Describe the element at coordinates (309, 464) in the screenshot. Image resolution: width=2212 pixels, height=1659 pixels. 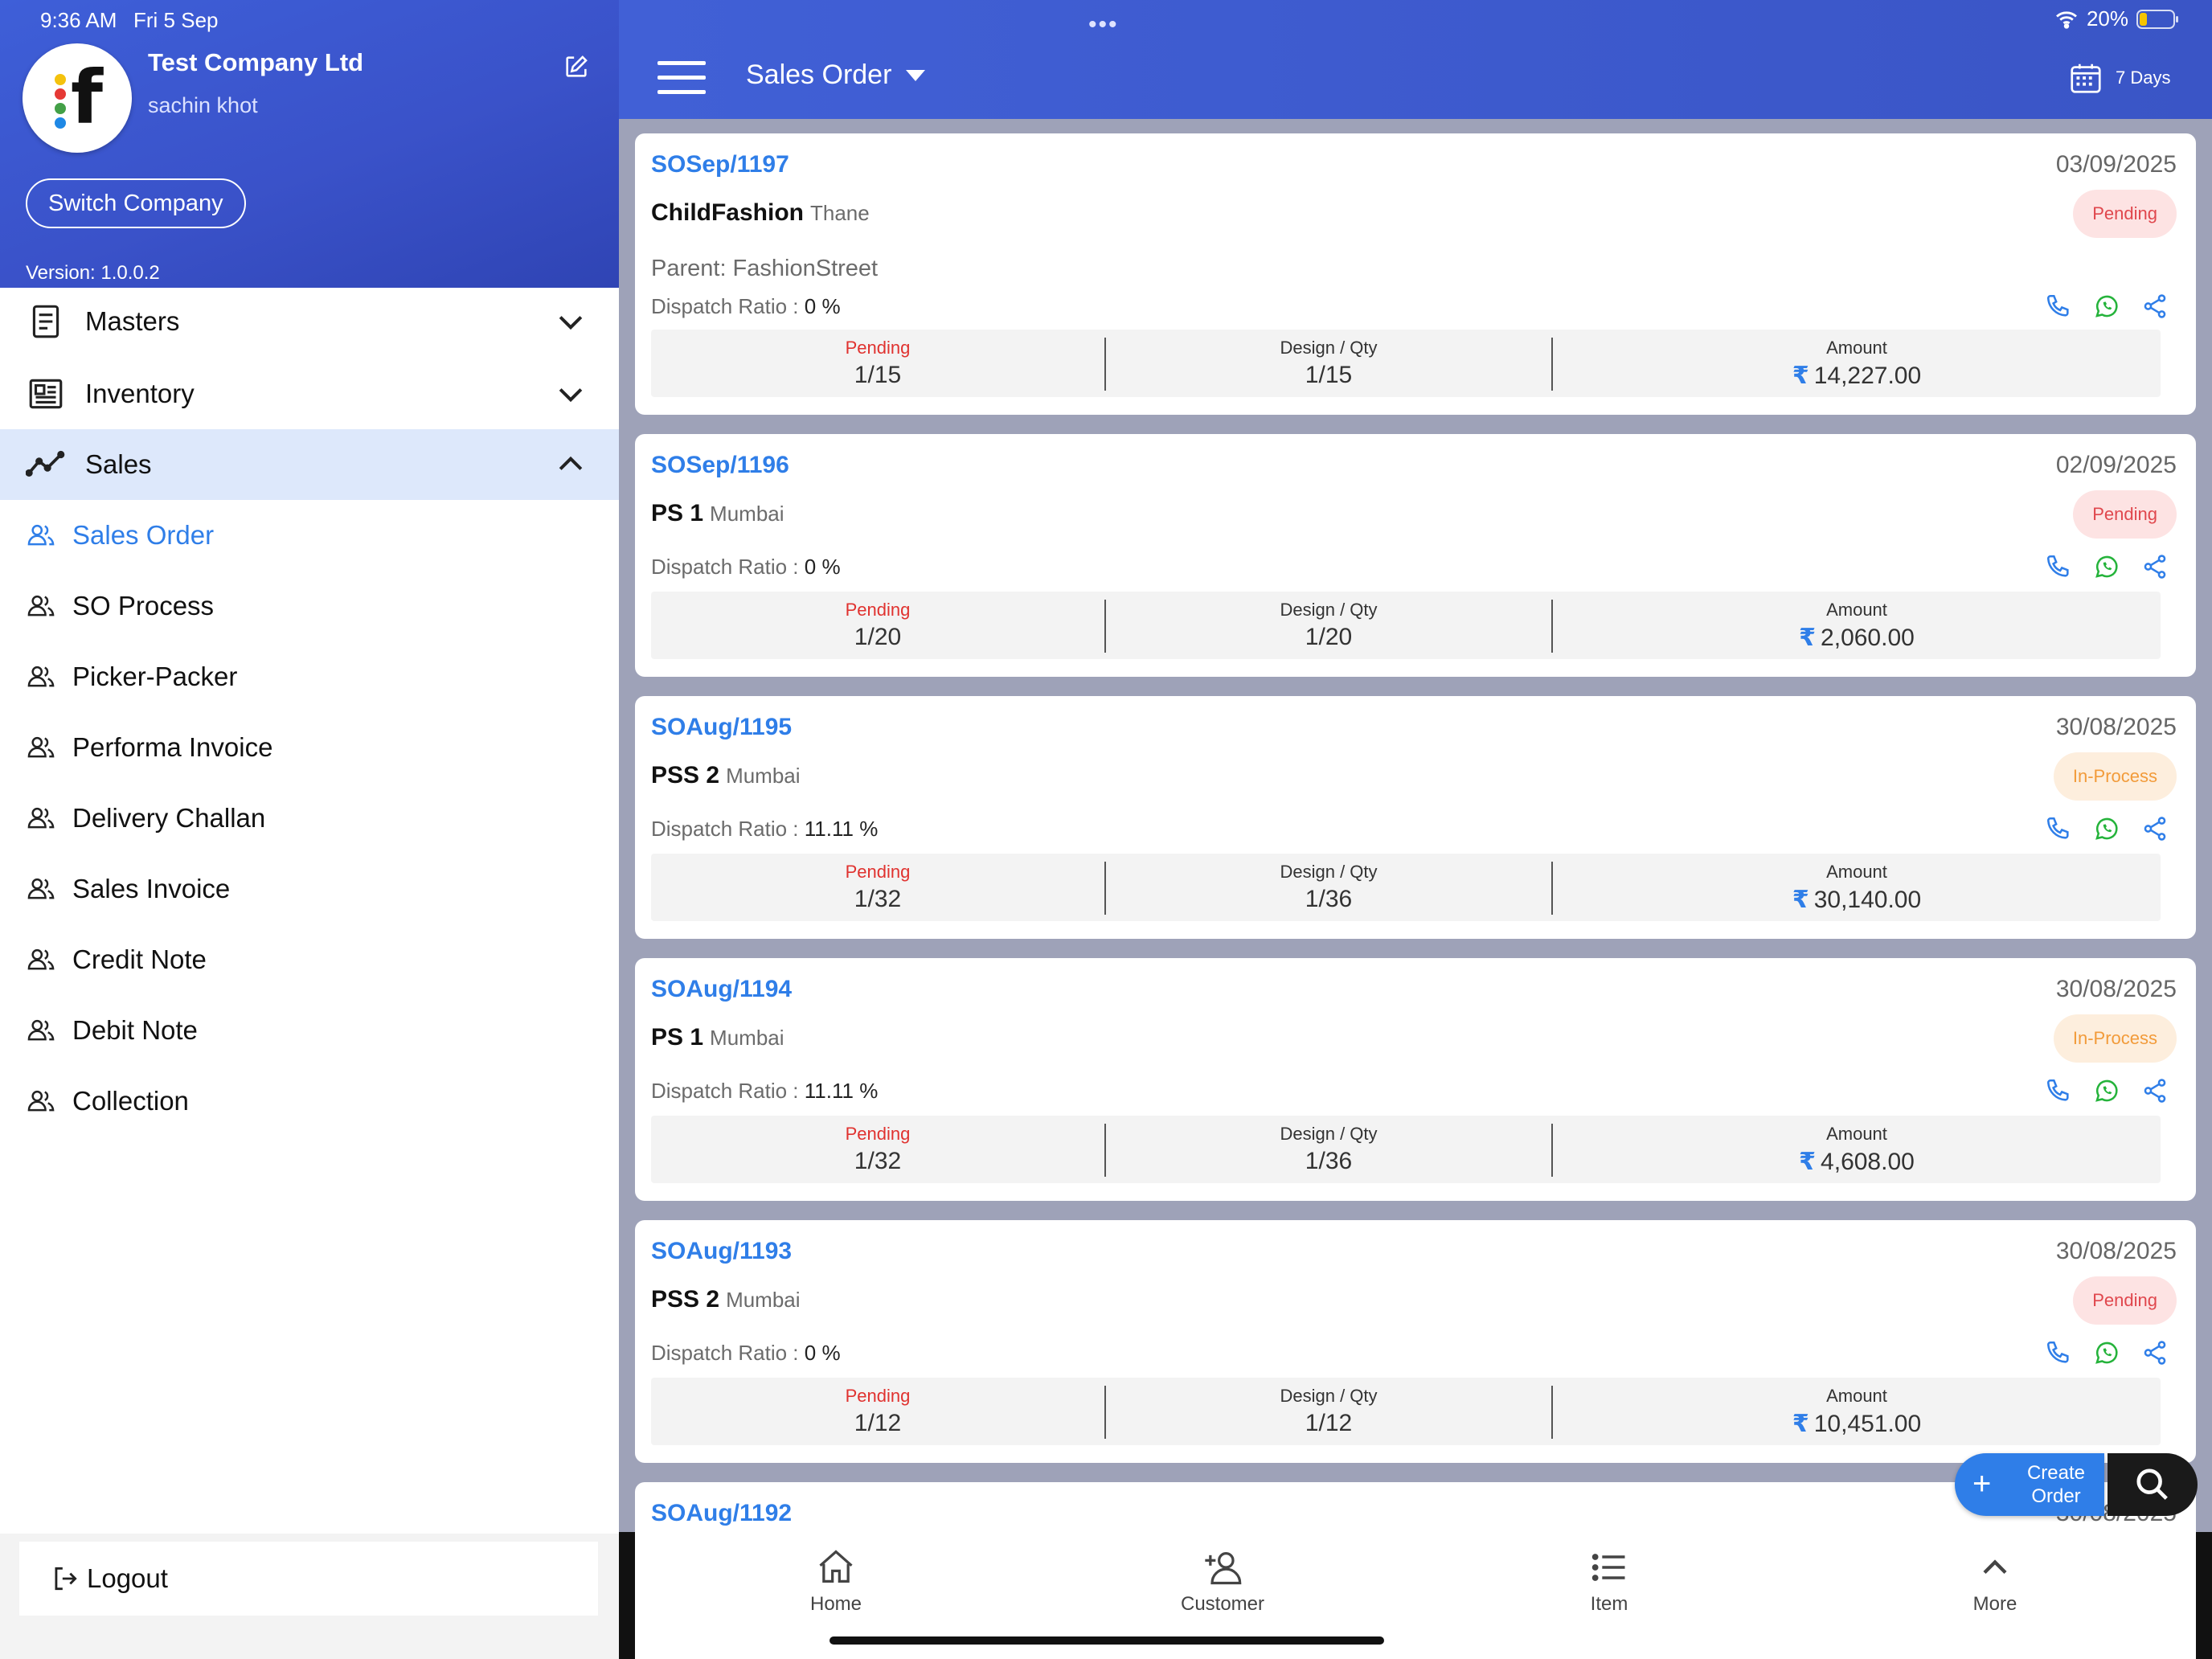
I see `menu-group-sales: Sales` at that location.